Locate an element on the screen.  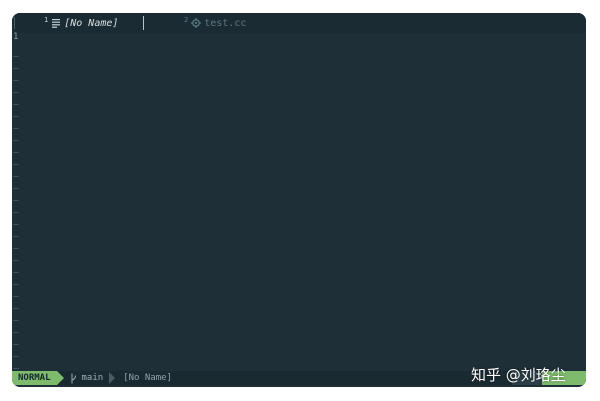
mode-indicator: NORMAL is located at coordinates (34, 378).